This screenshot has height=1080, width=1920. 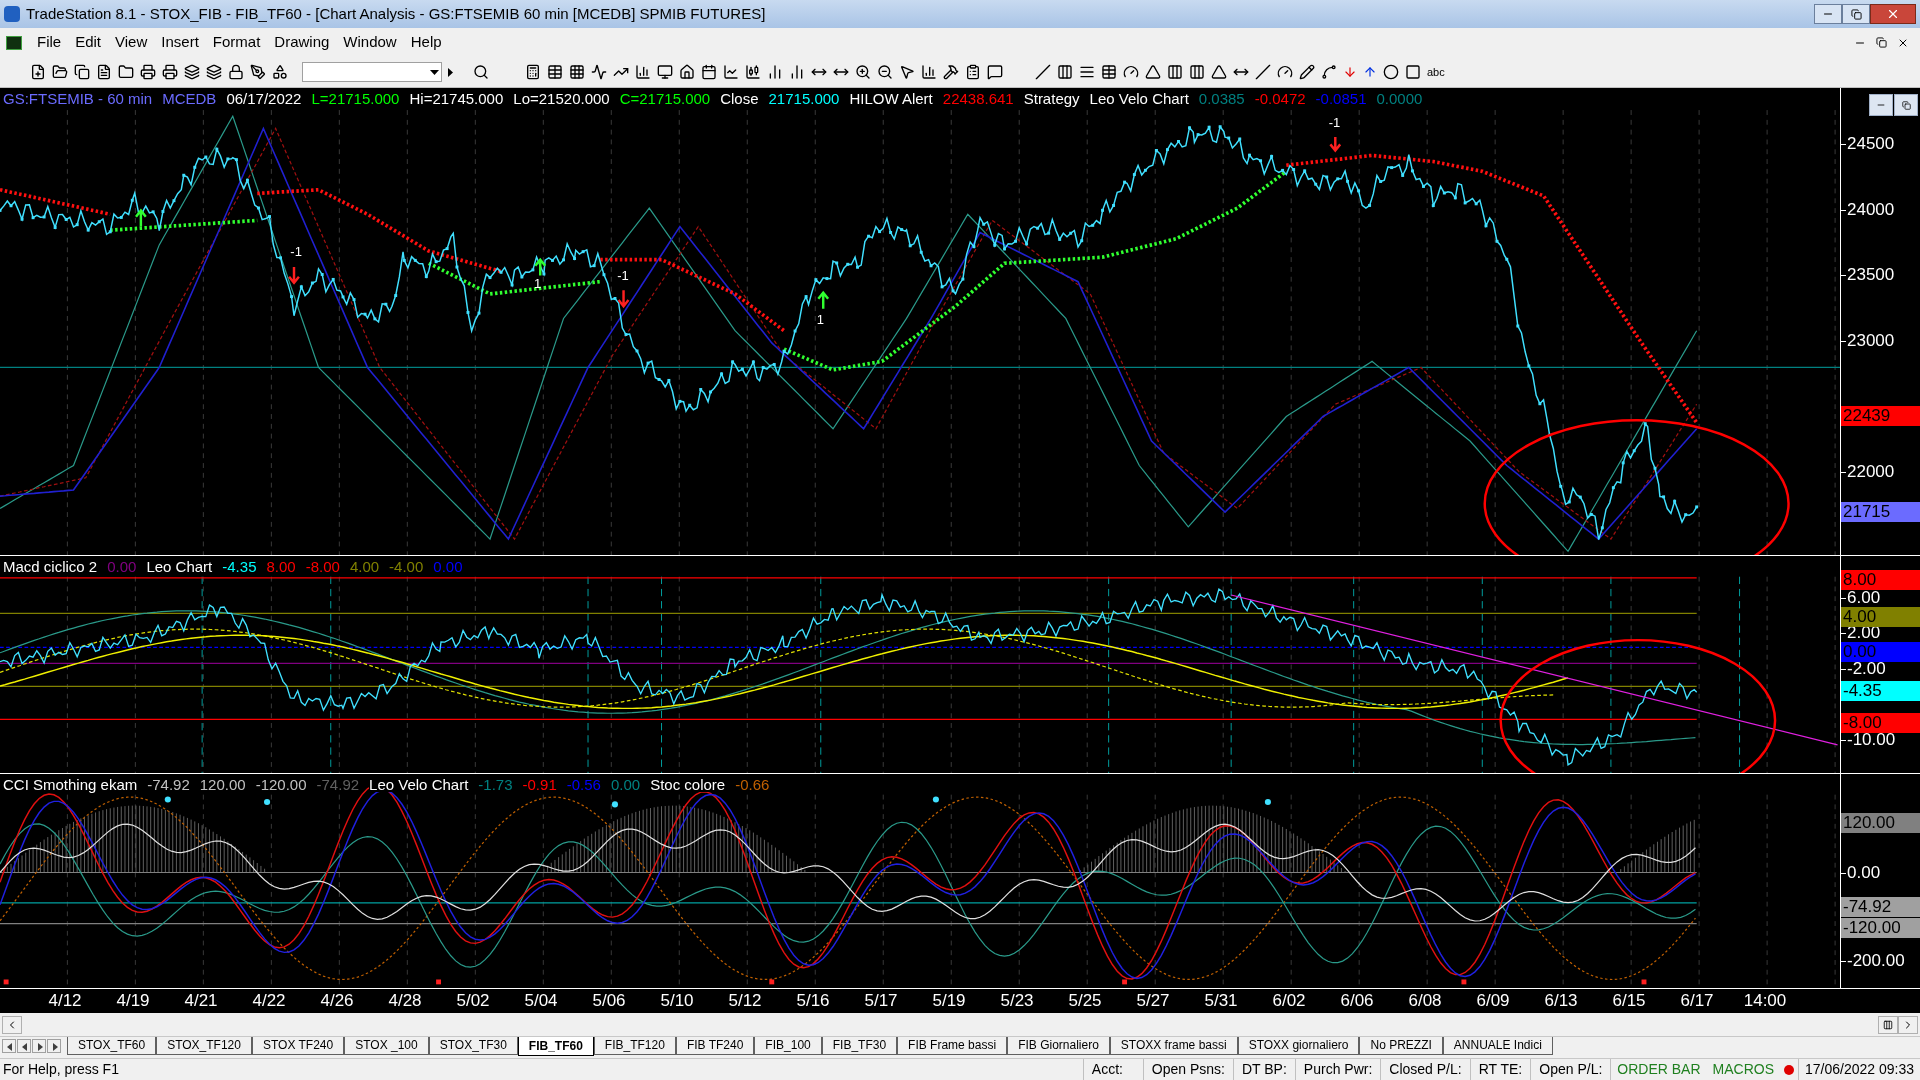 I want to click on arc-icon, so click(x=1131, y=72).